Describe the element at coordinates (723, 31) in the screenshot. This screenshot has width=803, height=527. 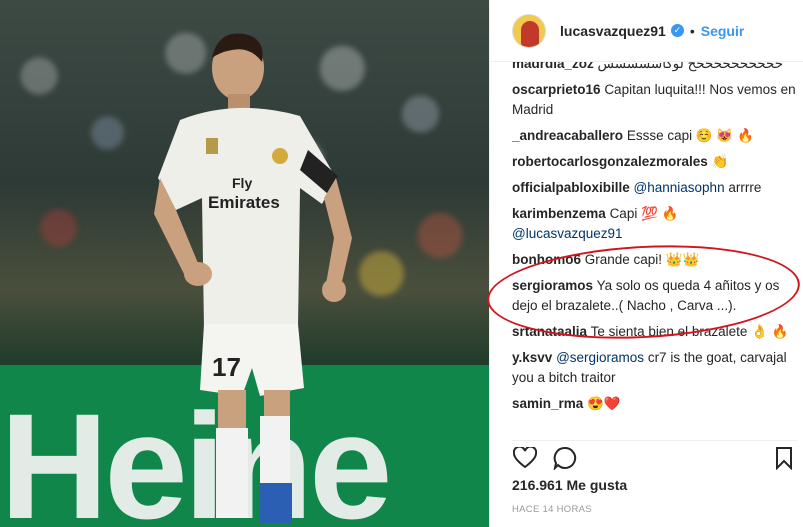
I see `follow-button: Seguir` at that location.